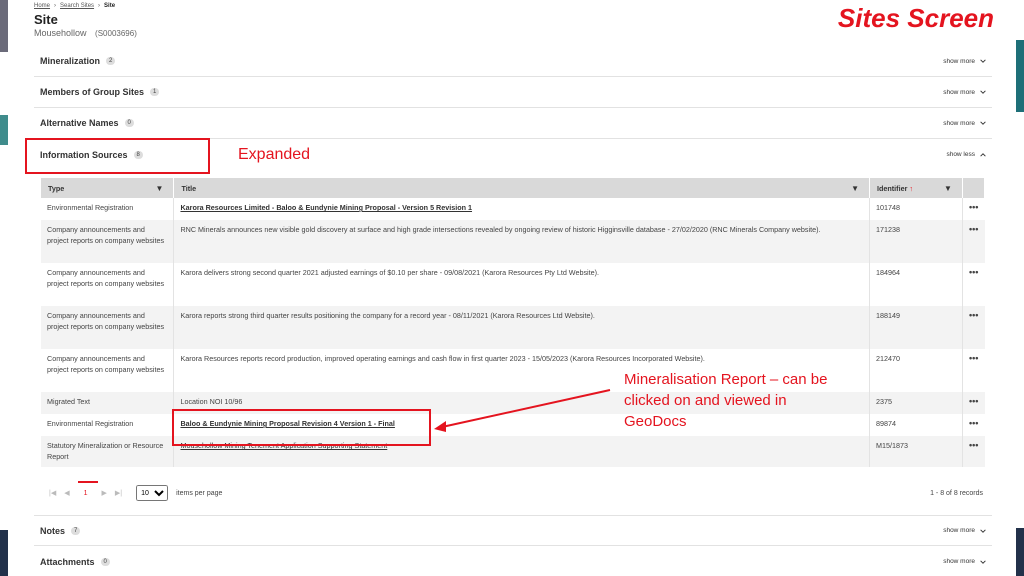 The width and height of the screenshot is (1024, 576). Describe the element at coordinates (79, 123) in the screenshot. I see `section-name: Alternative Names` at that location.